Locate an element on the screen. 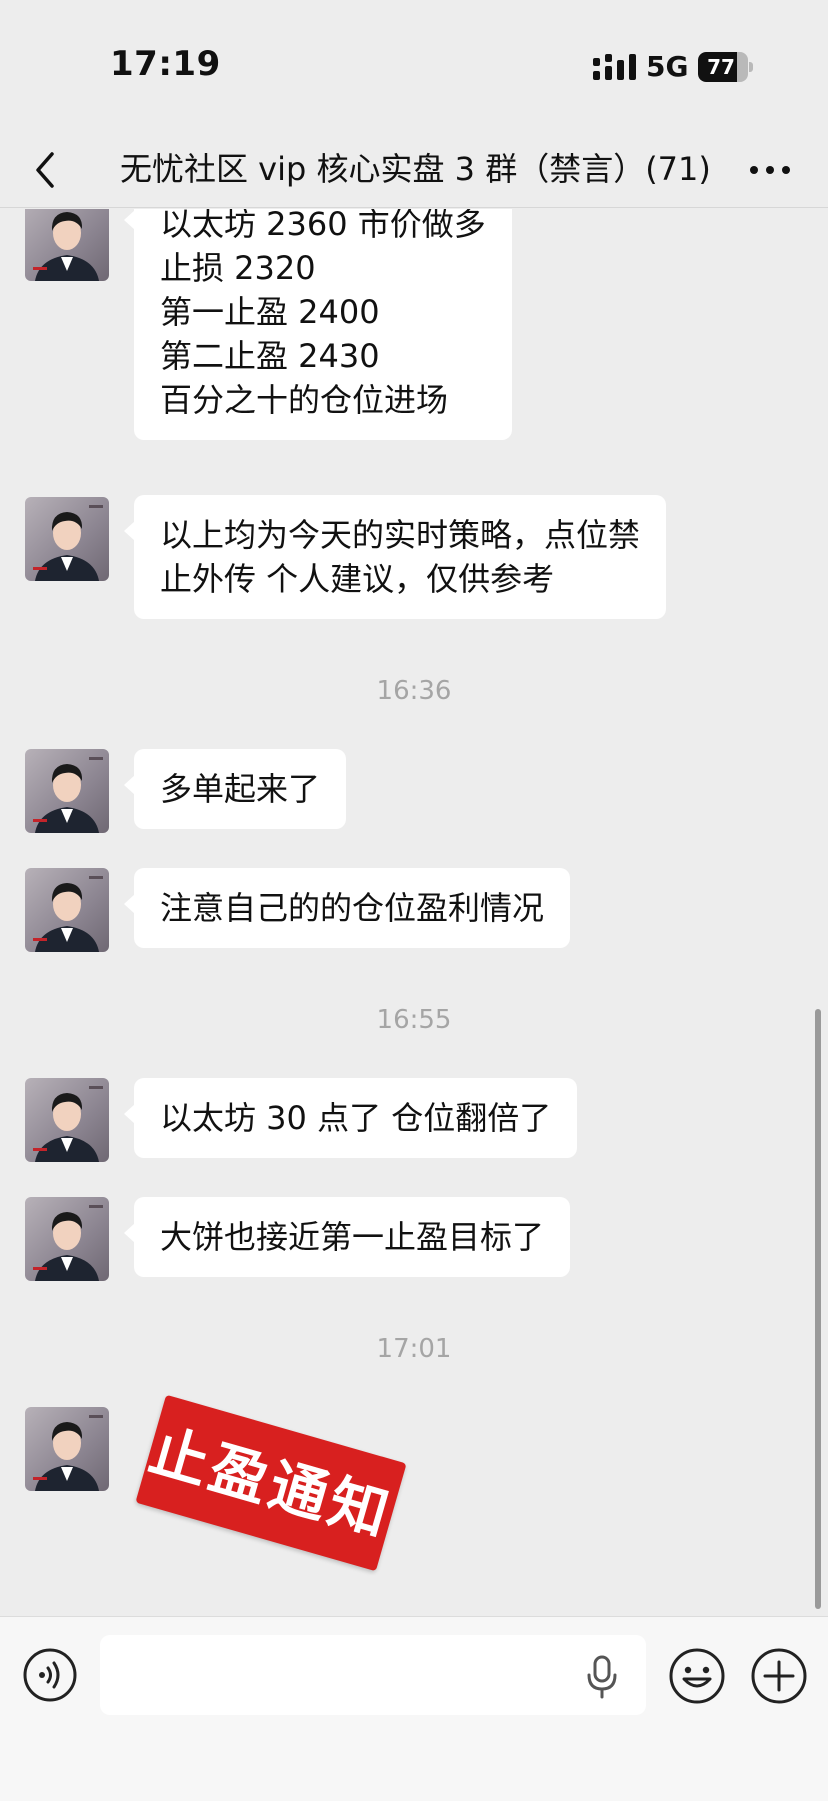 This screenshot has height=1801, width=828. back-button is located at coordinates (54, 170).